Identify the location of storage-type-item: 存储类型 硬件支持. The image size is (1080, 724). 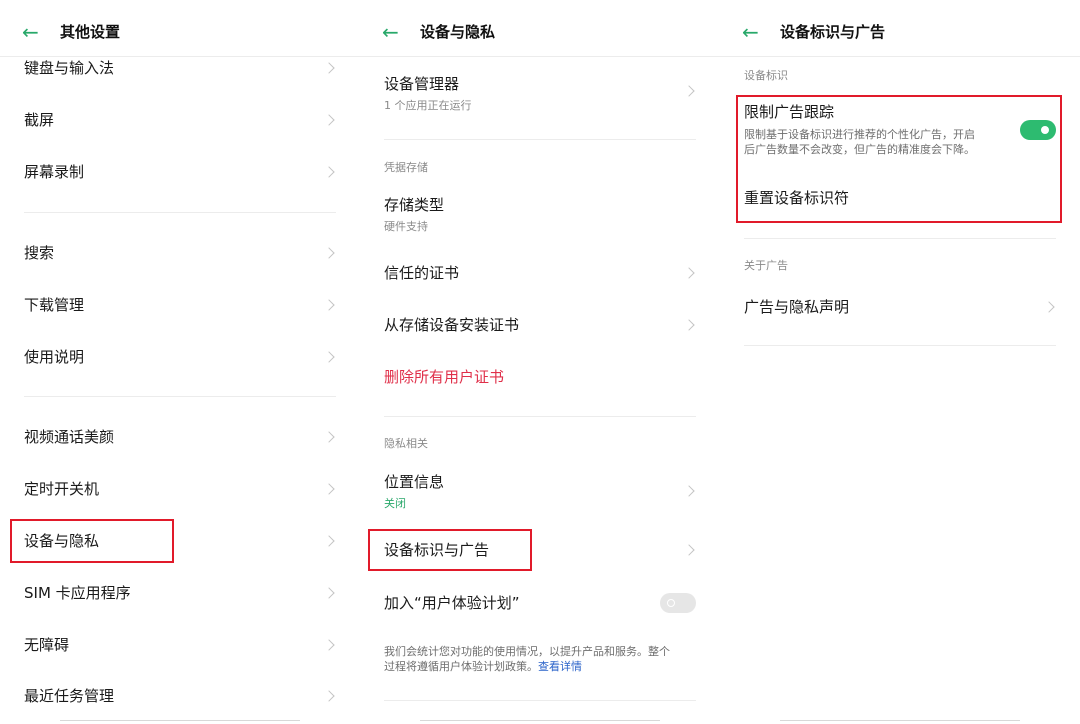
(540, 216).